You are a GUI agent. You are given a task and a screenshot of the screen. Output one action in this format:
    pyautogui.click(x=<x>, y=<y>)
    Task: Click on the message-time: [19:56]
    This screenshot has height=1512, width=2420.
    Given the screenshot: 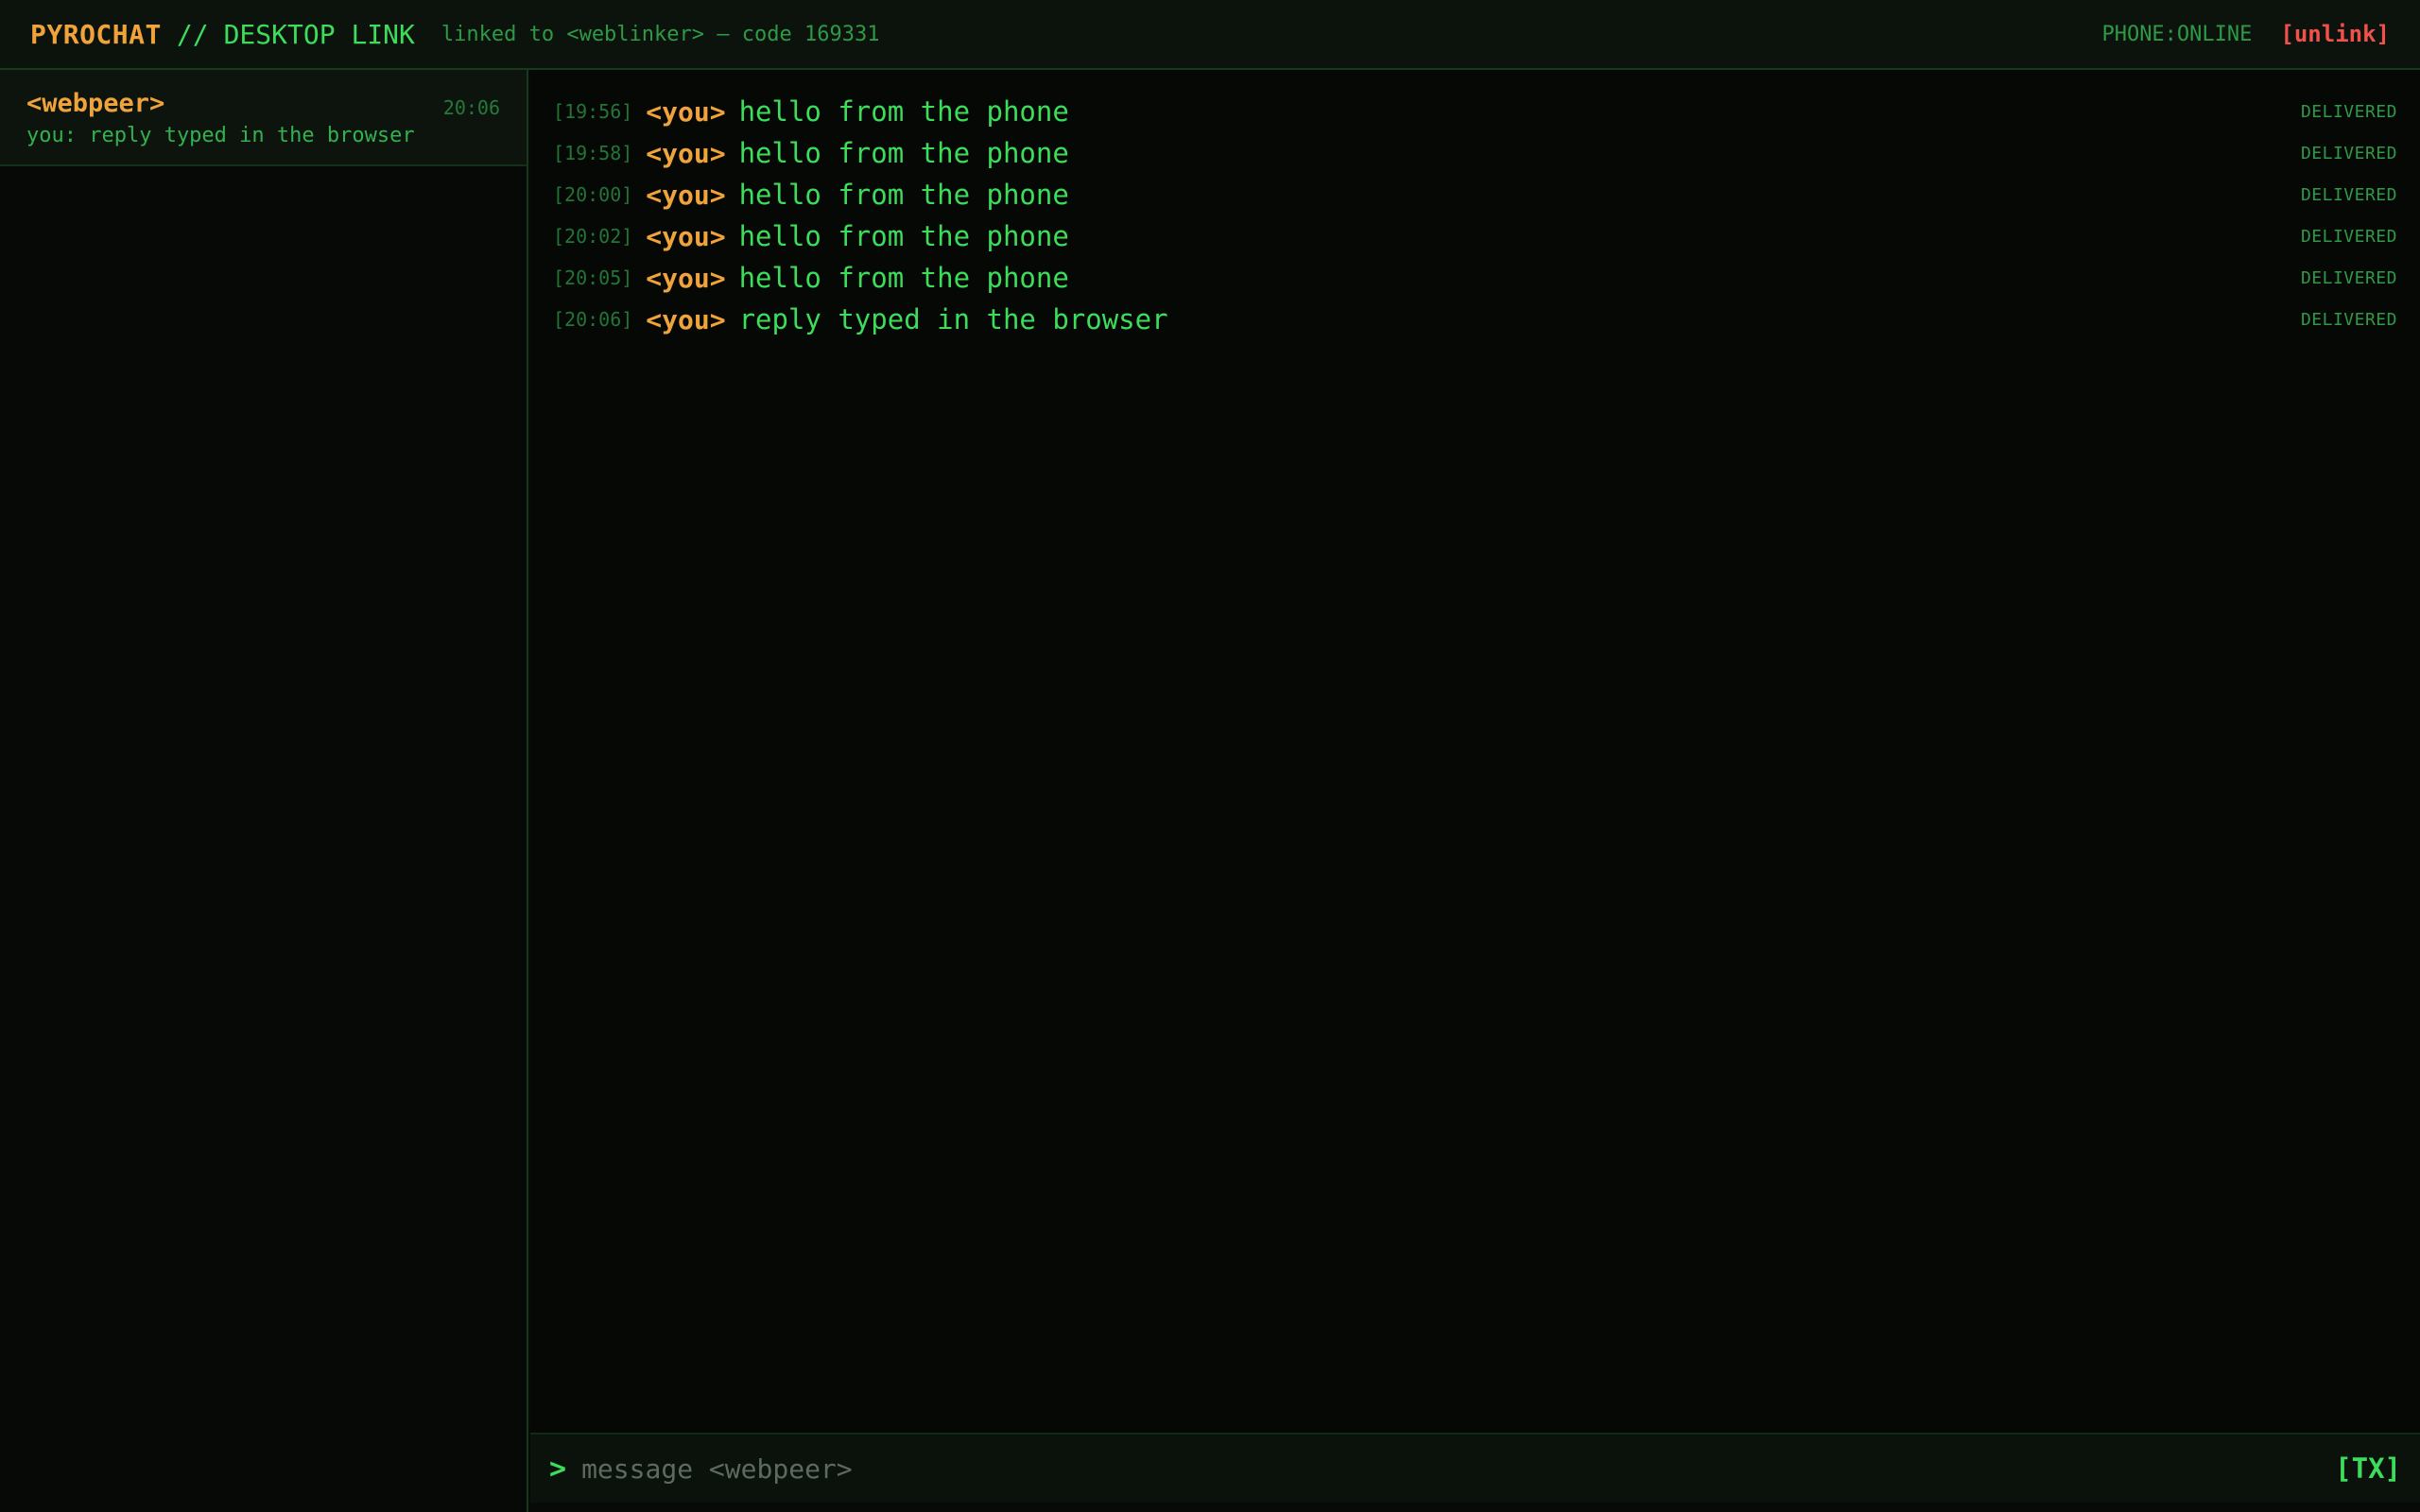 What is the action you would take?
    pyautogui.click(x=593, y=111)
    